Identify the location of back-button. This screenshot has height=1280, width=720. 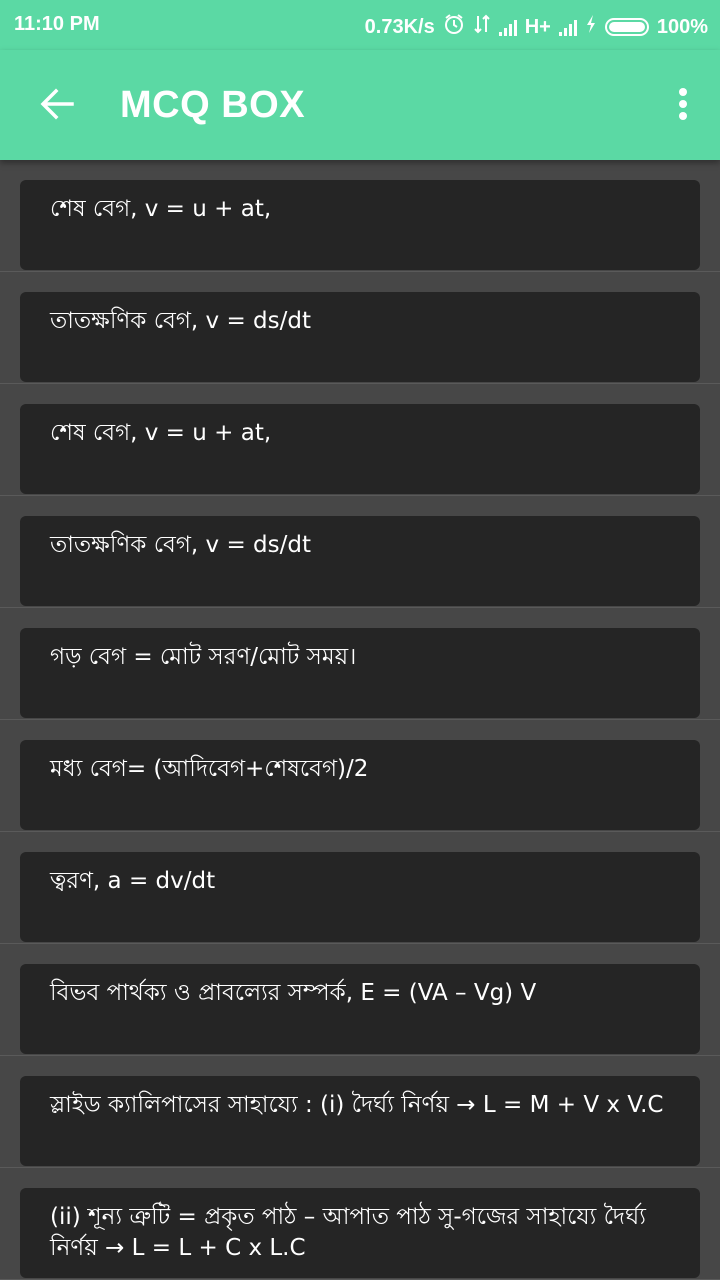
(58, 103).